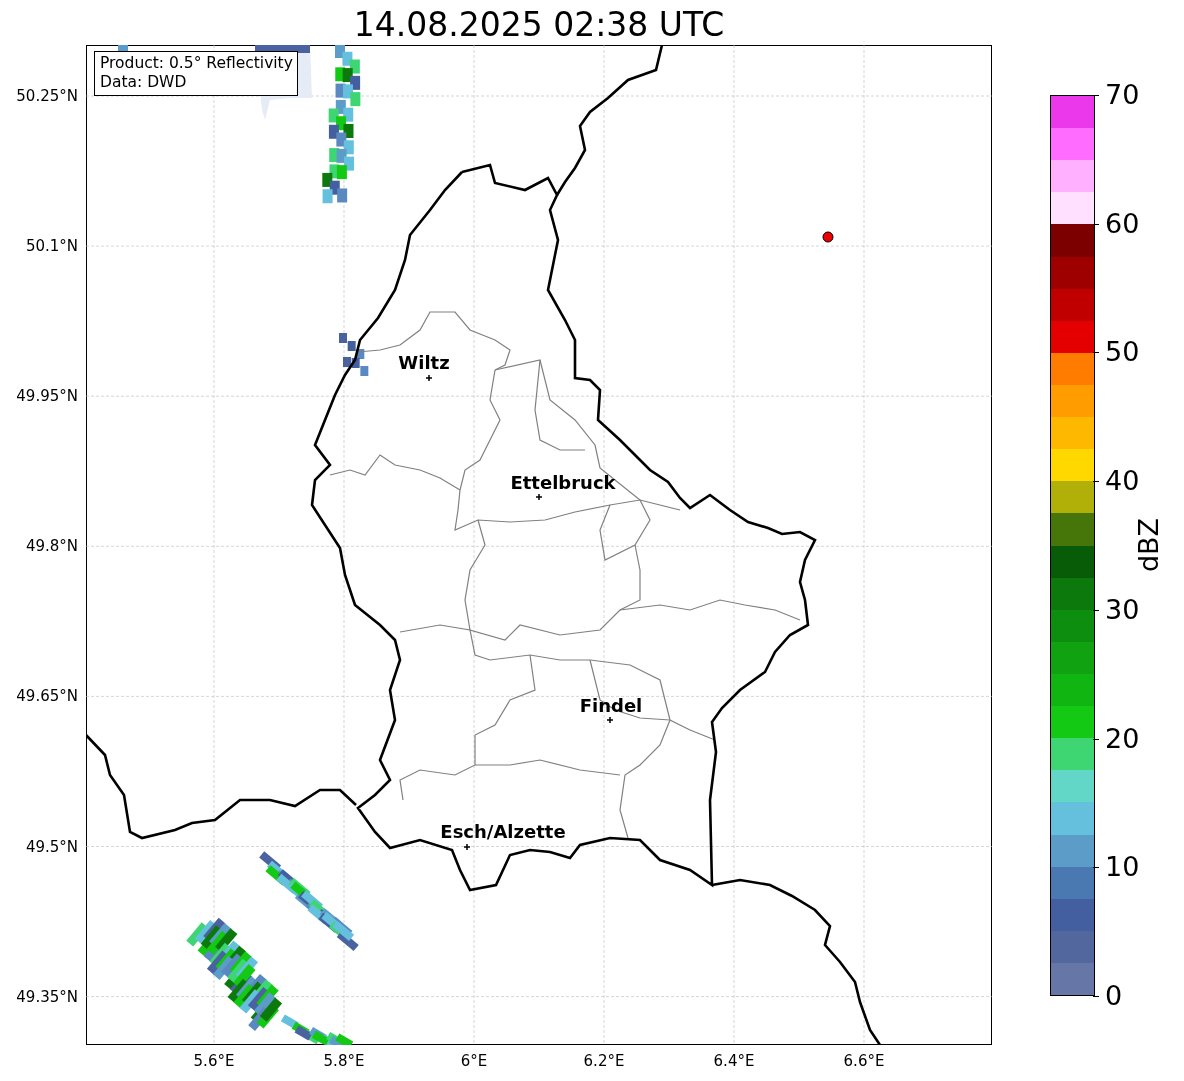 The width and height of the screenshot is (1184, 1081). What do you see at coordinates (1122, 95) in the screenshot?
I see `colorbar-tick-label: 70` at bounding box center [1122, 95].